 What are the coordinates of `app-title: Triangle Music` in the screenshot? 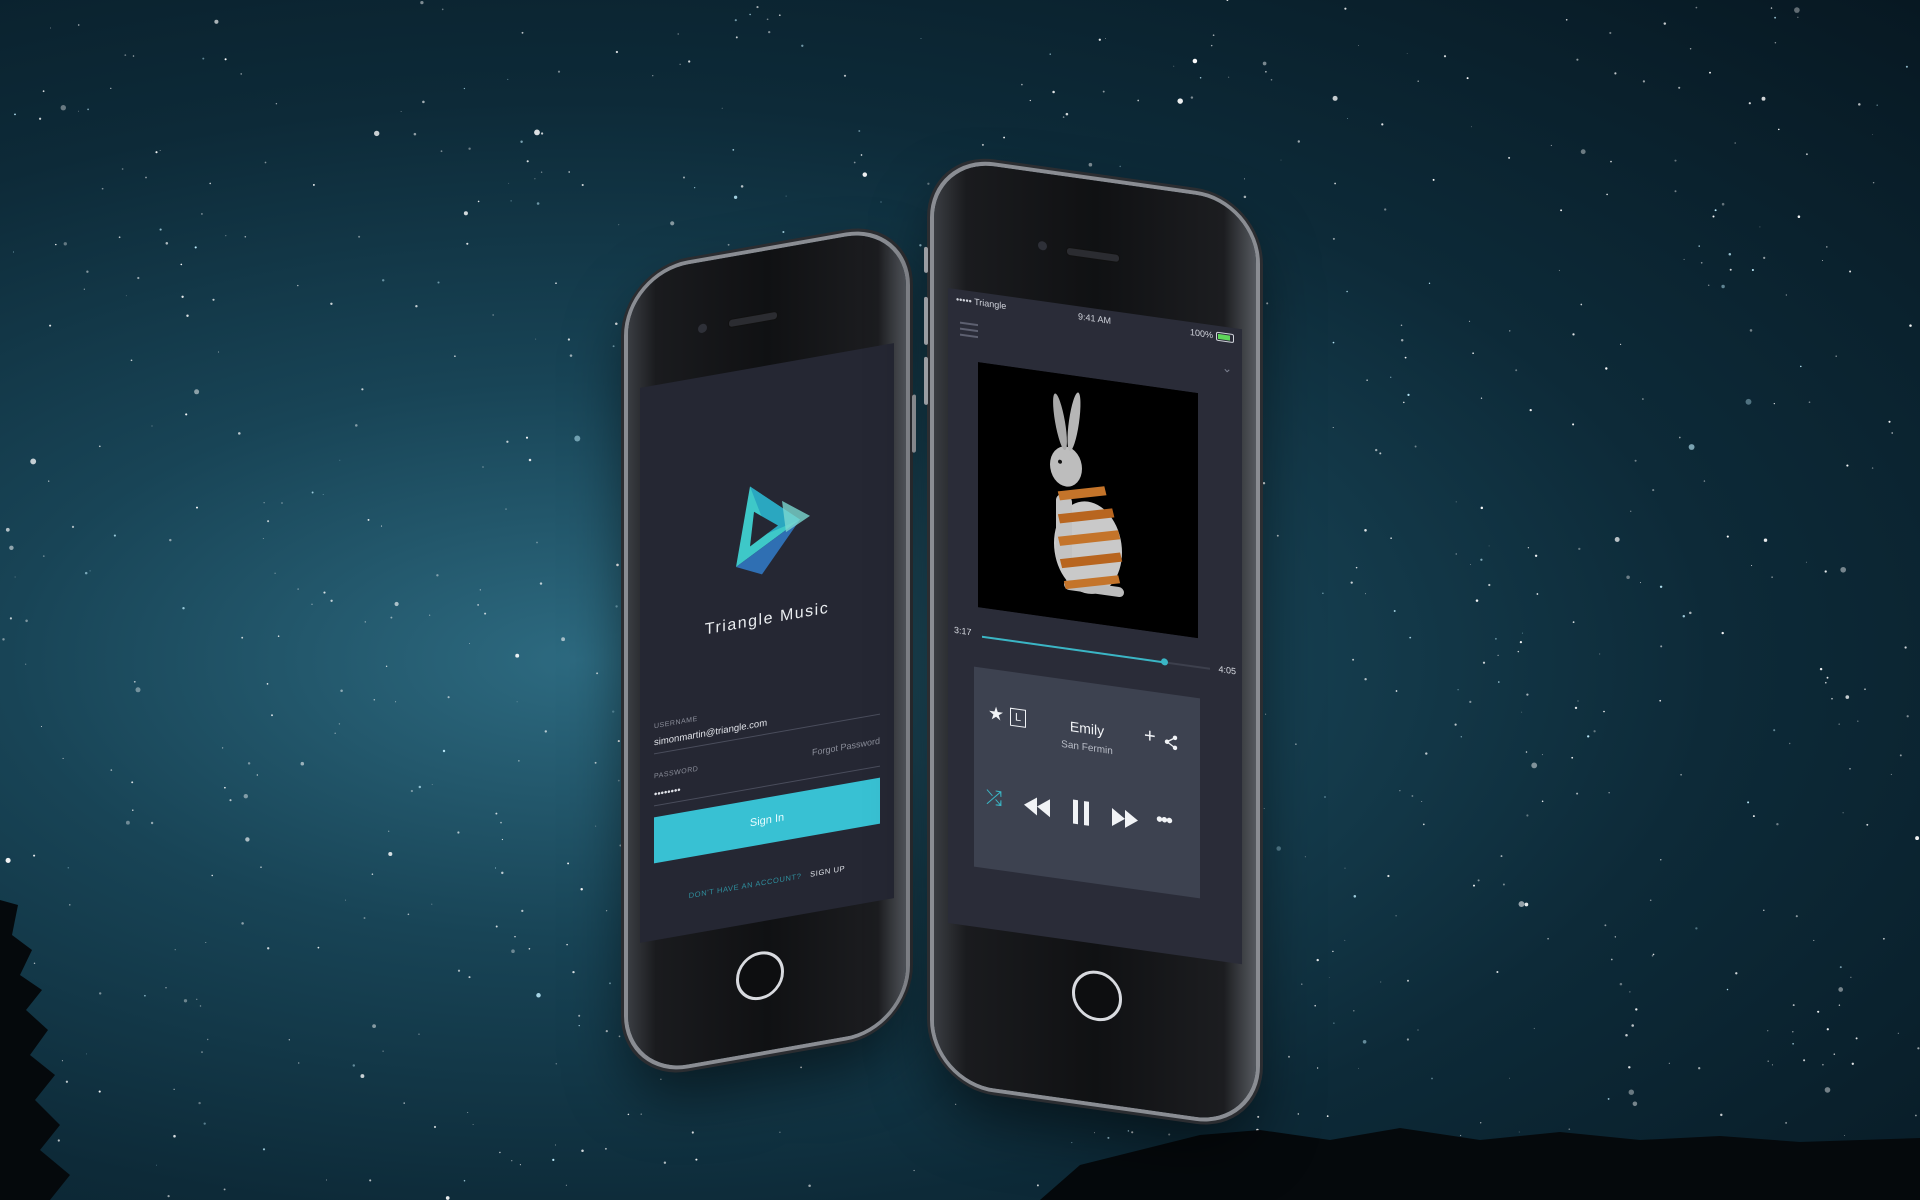 It's located at (767, 619).